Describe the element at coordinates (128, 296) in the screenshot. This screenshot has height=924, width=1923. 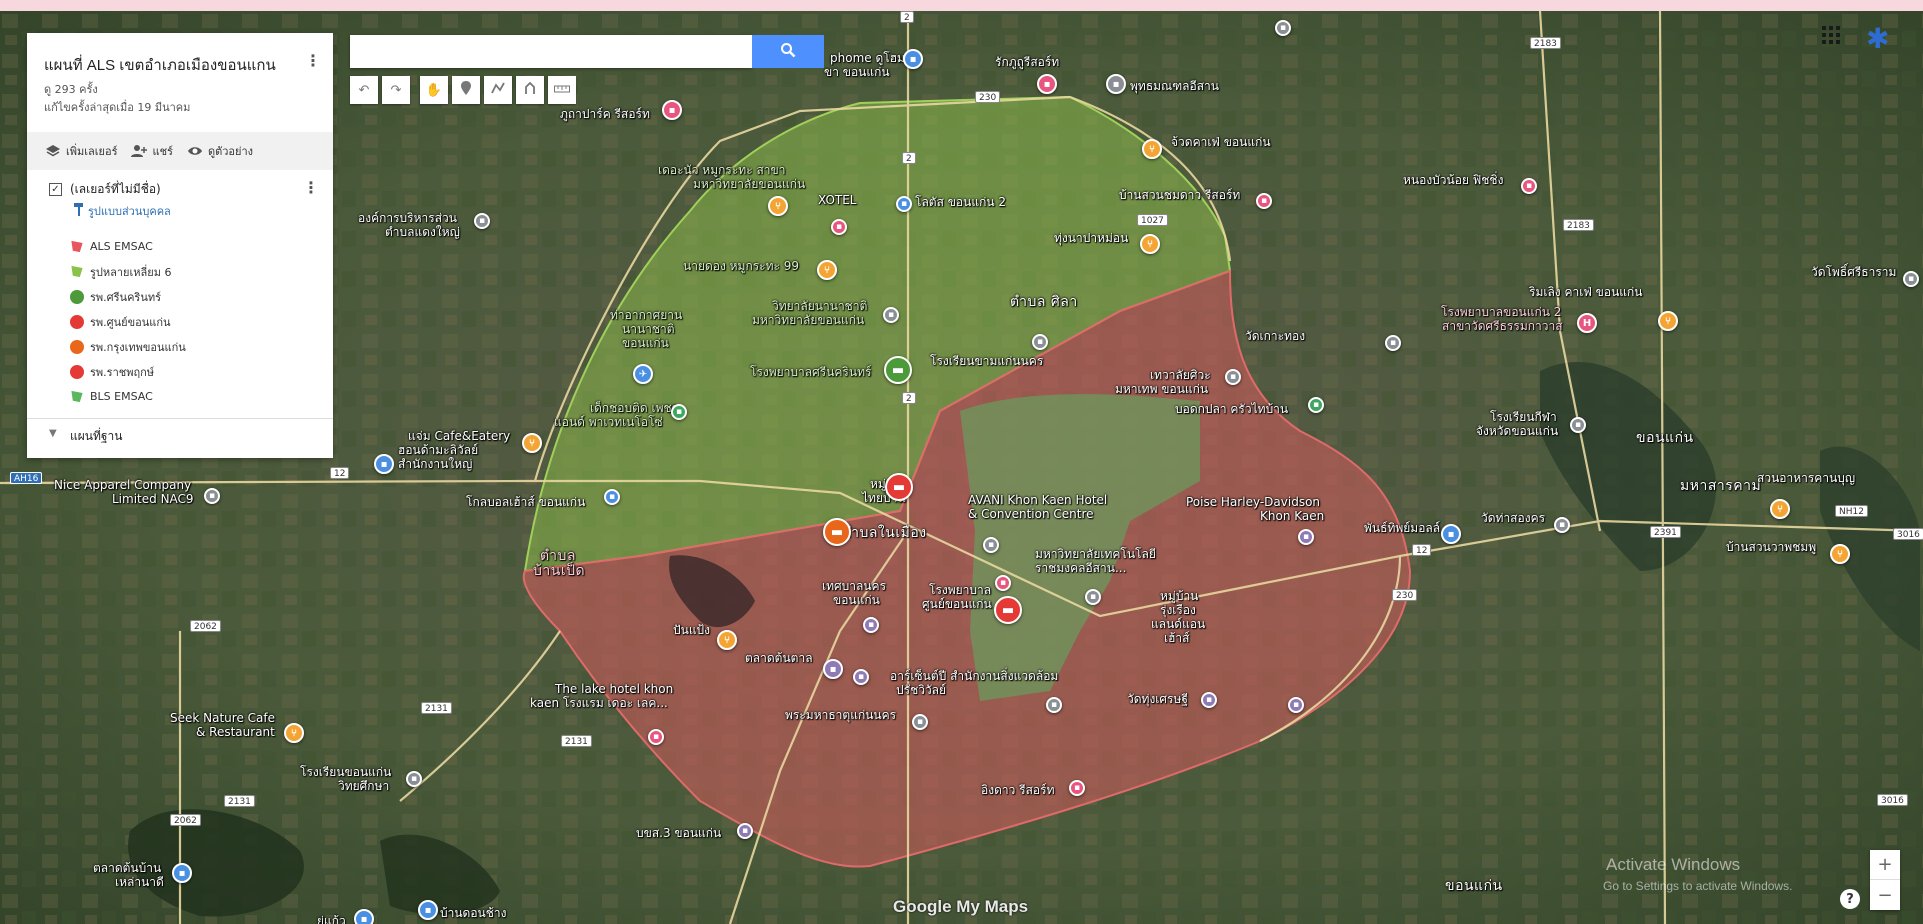
I see `legend-item-srinagarind: รพ.ศรีนครินทร์` at that location.